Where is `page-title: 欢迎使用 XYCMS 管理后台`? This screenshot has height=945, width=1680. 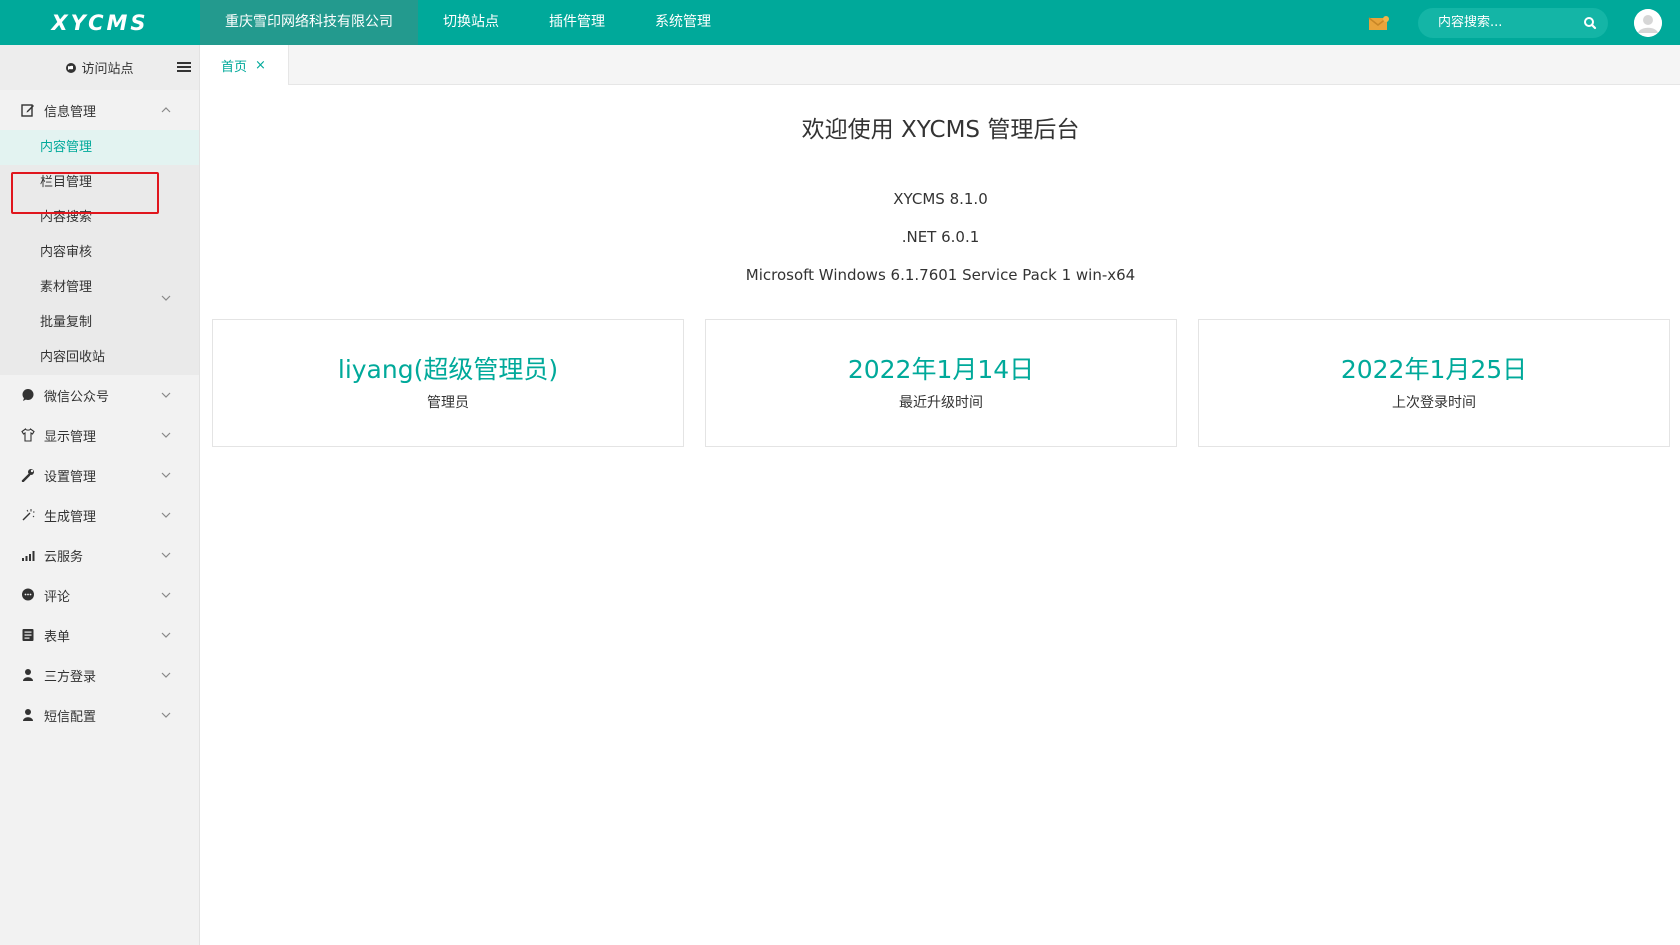 page-title: 欢迎使用 XYCMS 管理后台 is located at coordinates (940, 130).